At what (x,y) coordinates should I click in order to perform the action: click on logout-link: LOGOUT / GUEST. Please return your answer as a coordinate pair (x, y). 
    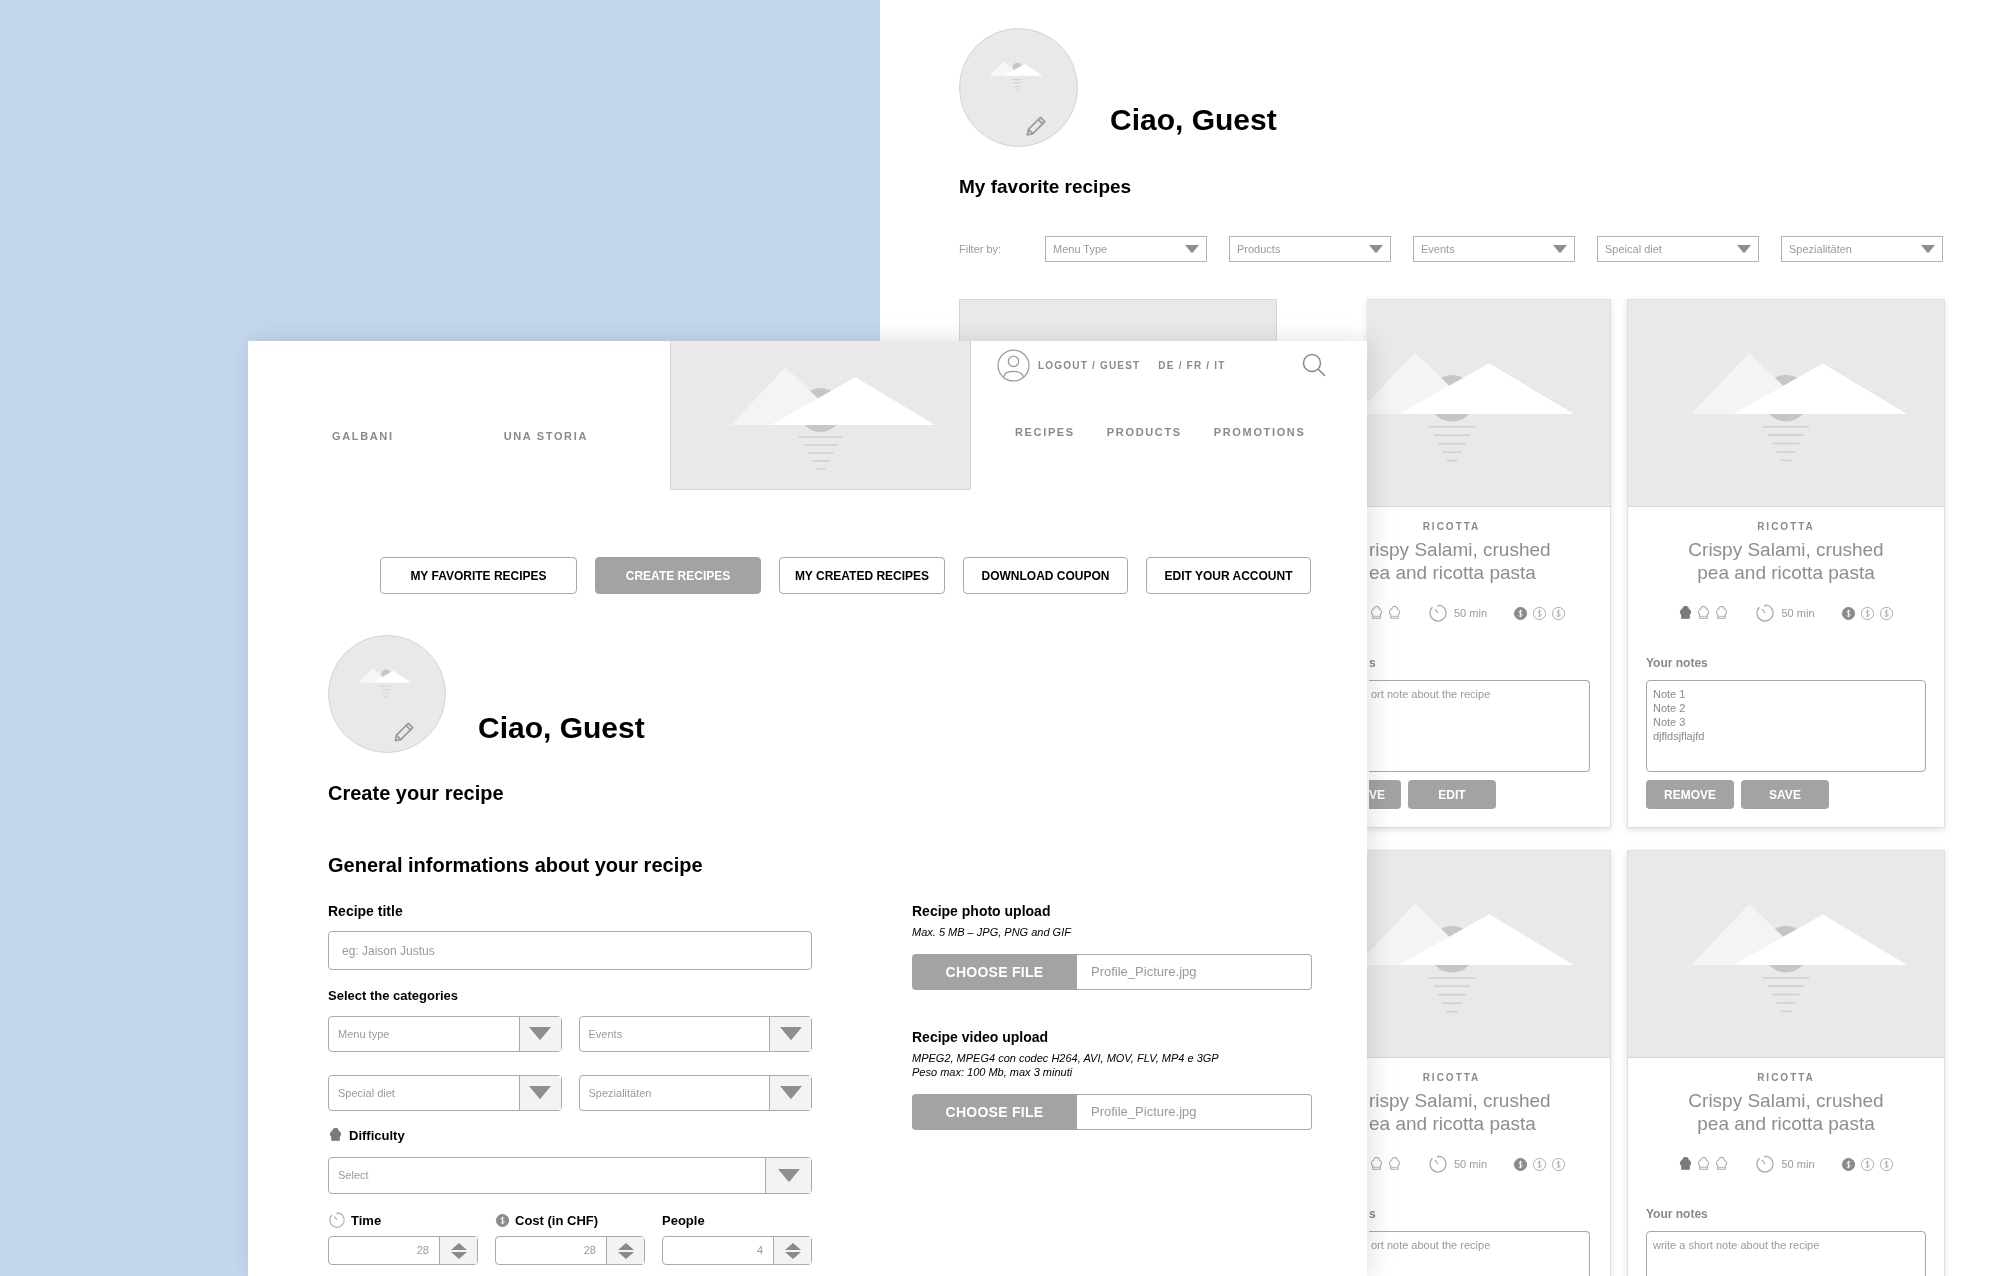
    Looking at the image, I should click on (1089, 365).